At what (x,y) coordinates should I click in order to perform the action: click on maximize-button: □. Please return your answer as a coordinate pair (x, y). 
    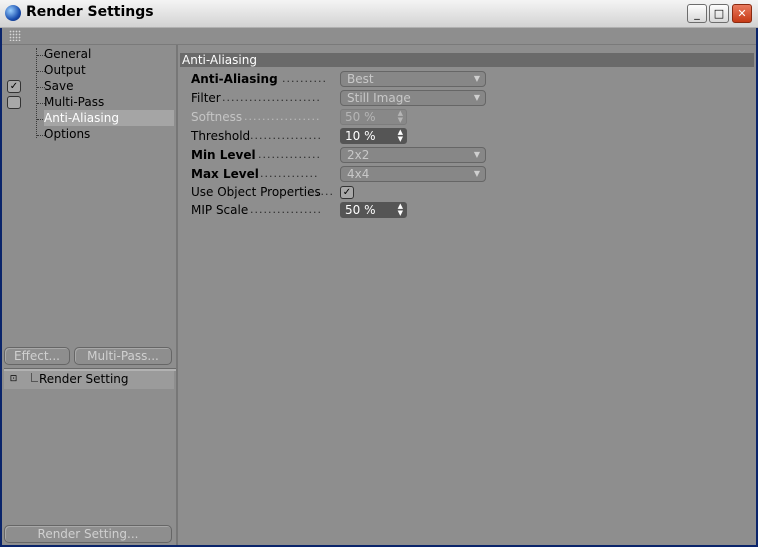
    Looking at the image, I should click on (719, 13).